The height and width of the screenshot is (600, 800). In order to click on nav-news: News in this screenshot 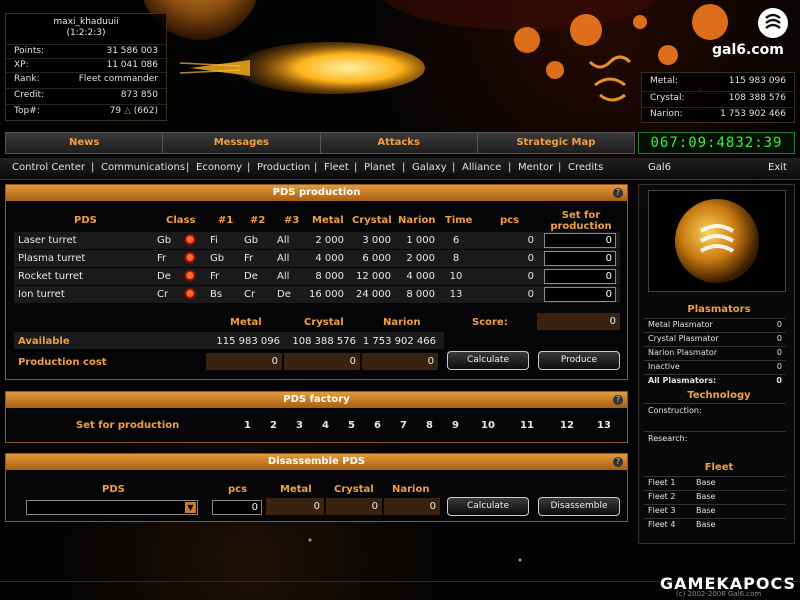, I will do `click(85, 143)`.